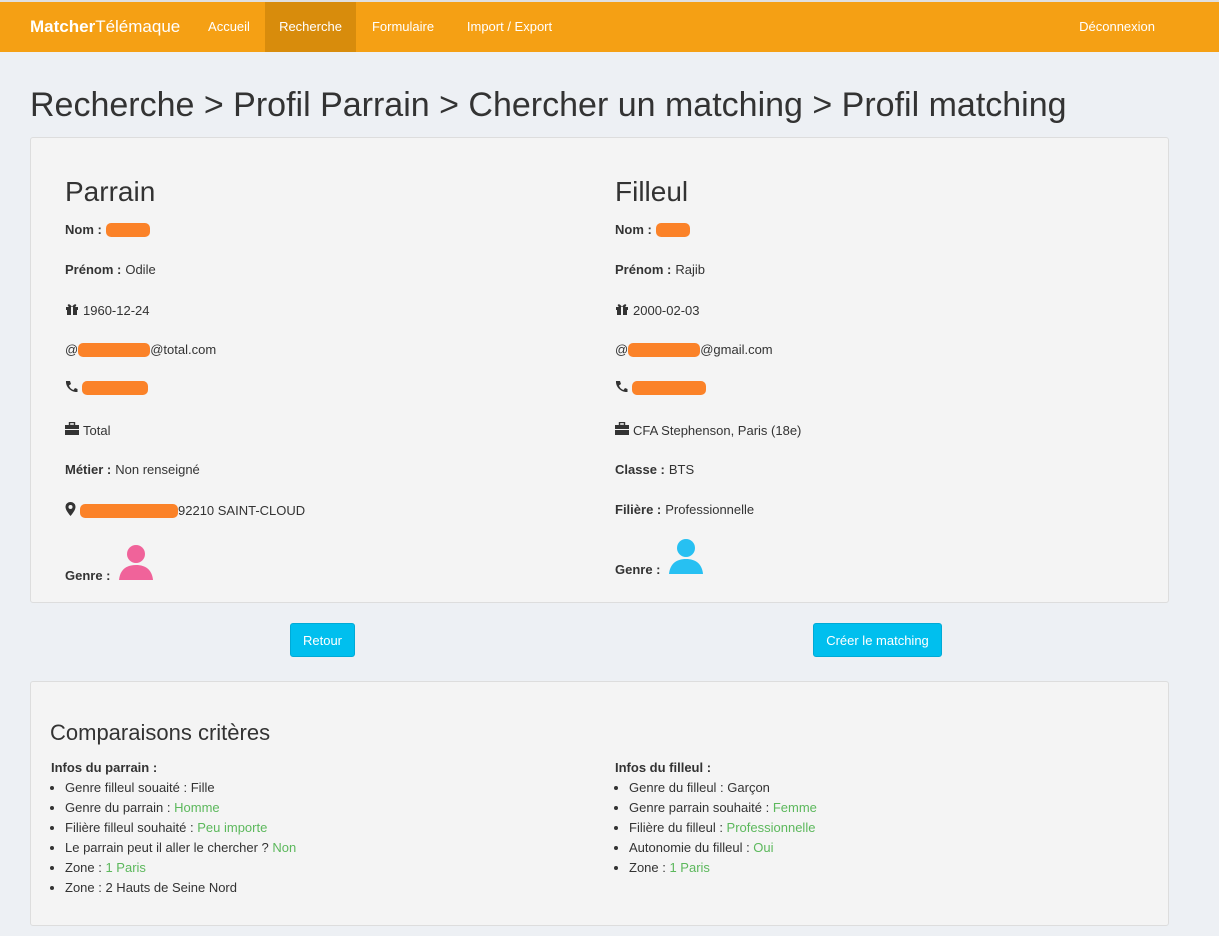 This screenshot has width=1219, height=936. I want to click on map-marker-icon, so click(70, 510).